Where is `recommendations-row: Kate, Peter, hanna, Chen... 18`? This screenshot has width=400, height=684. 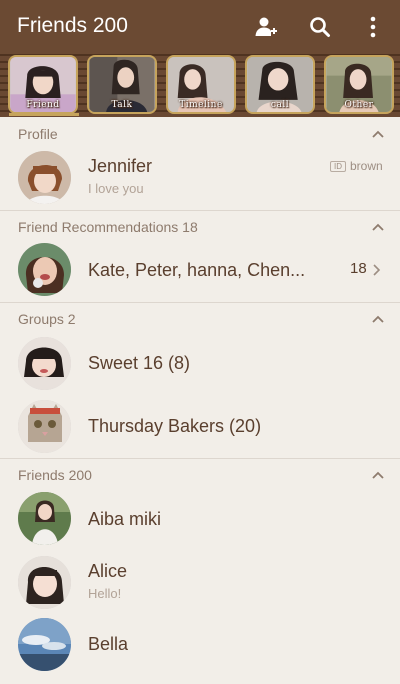 recommendations-row: Kate, Peter, hanna, Chen... 18 is located at coordinates (200, 271).